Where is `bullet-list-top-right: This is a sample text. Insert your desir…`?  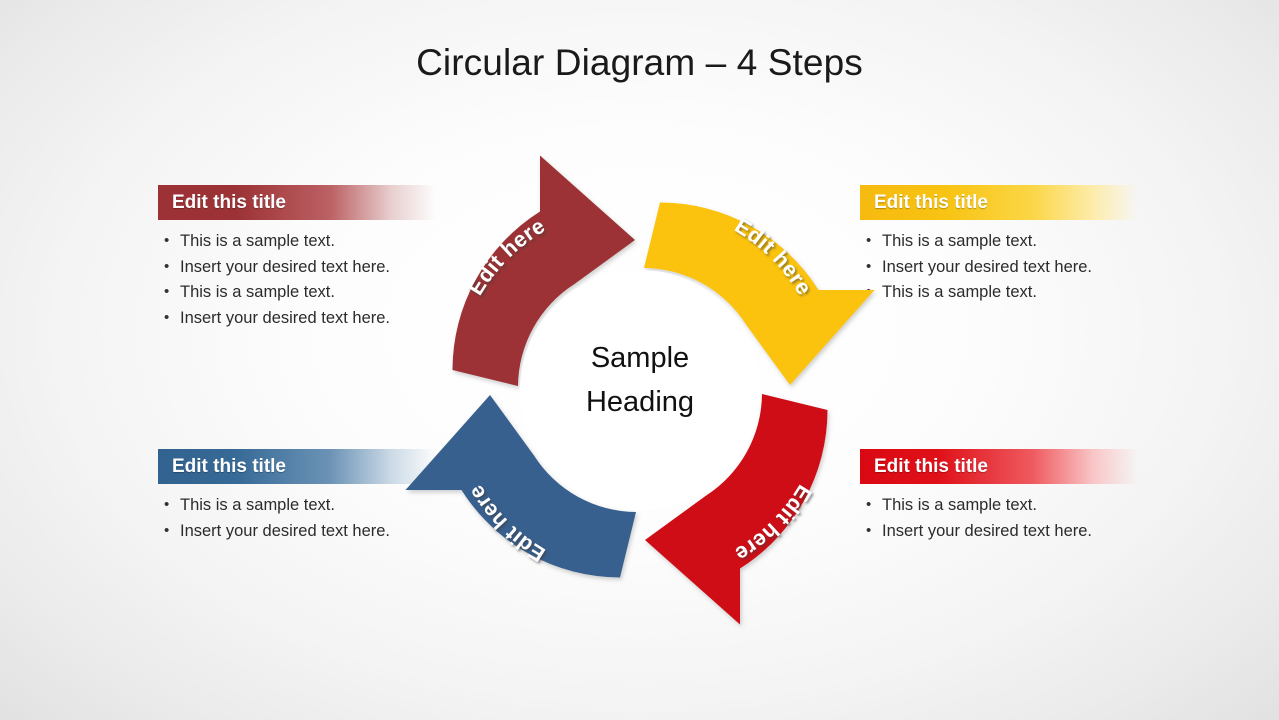 bullet-list-top-right: This is a sample text. Insert your desir… is located at coordinates (999, 263).